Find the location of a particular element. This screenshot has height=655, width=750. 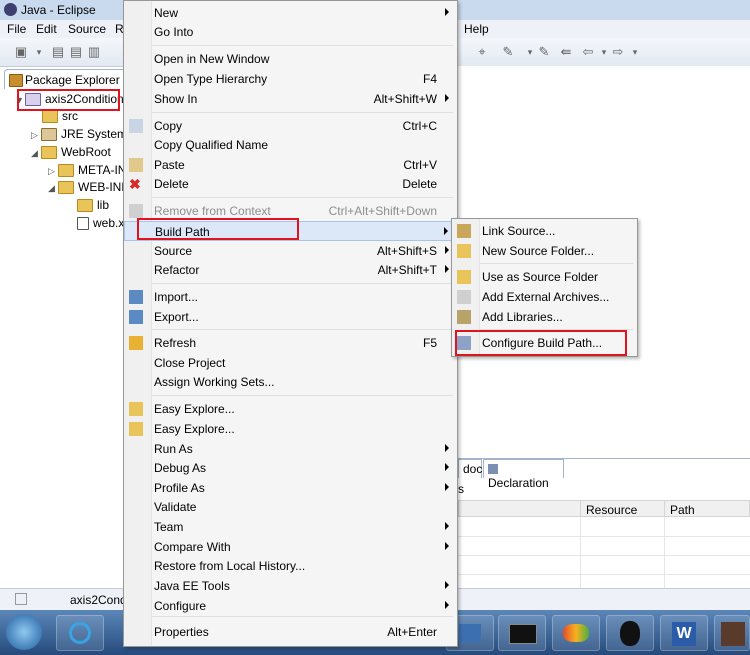

tree-item-src: src is located at coordinates (60, 117).